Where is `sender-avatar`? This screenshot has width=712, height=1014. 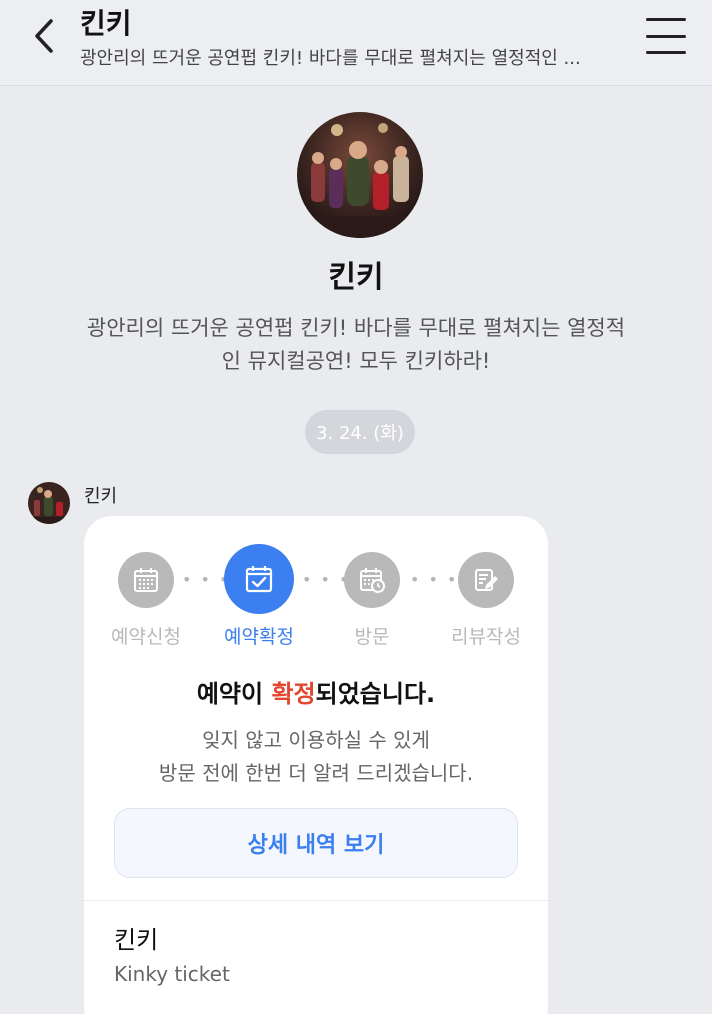 sender-avatar is located at coordinates (49, 503).